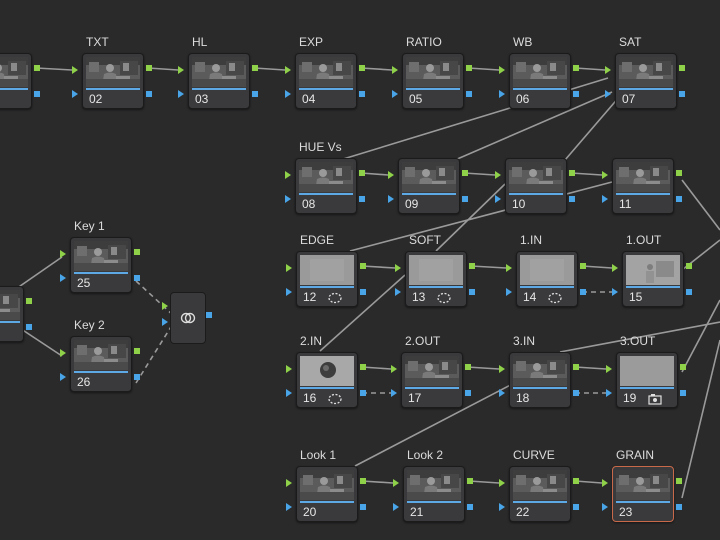 Image resolution: width=720 pixels, height=540 pixels. What do you see at coordinates (433, 81) in the screenshot?
I see `node-ratio: 05` at bounding box center [433, 81].